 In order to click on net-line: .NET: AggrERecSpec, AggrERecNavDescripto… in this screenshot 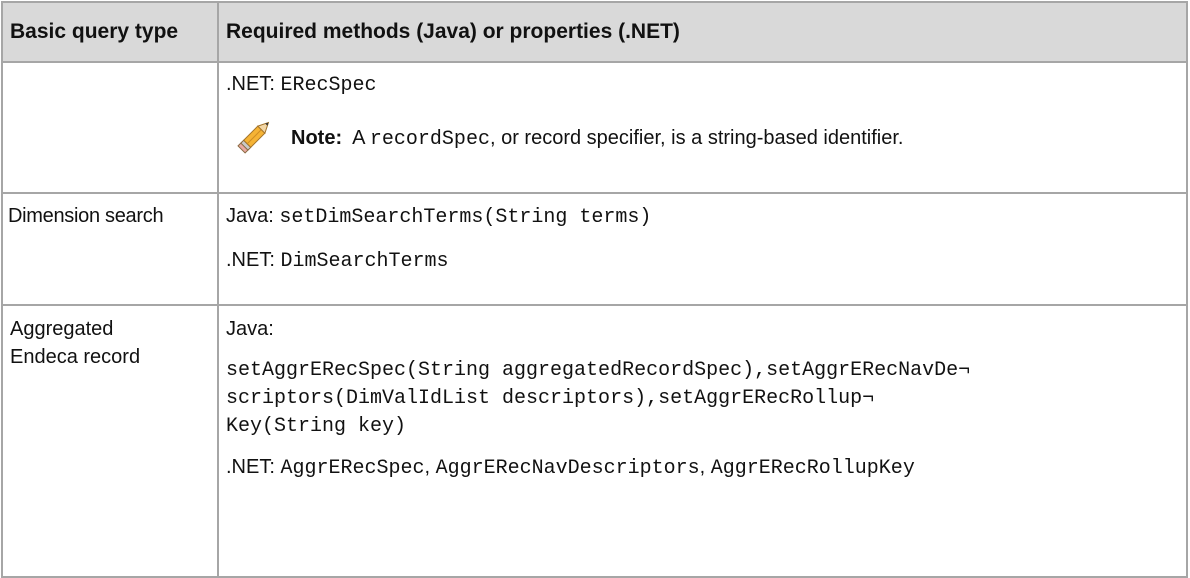, I will do `click(702, 468)`.